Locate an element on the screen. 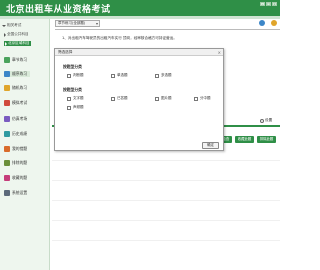 Image resolution: width=320 pixels, height=270 pixels. sidebar-item-label: 历史成绩 is located at coordinates (20, 133).